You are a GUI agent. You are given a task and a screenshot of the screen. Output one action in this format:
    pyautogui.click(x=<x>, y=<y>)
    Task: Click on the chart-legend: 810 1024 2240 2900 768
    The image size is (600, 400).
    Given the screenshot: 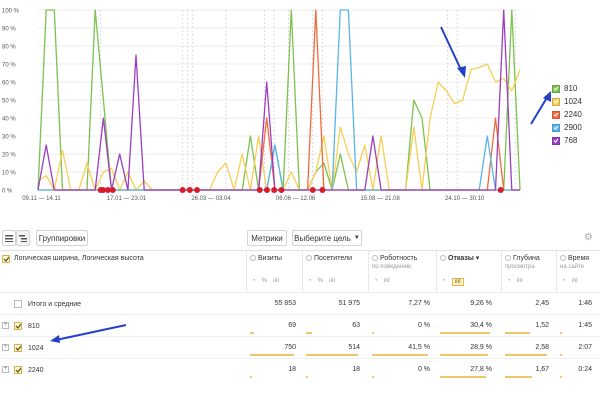 What is the action you would take?
    pyautogui.click(x=567, y=114)
    